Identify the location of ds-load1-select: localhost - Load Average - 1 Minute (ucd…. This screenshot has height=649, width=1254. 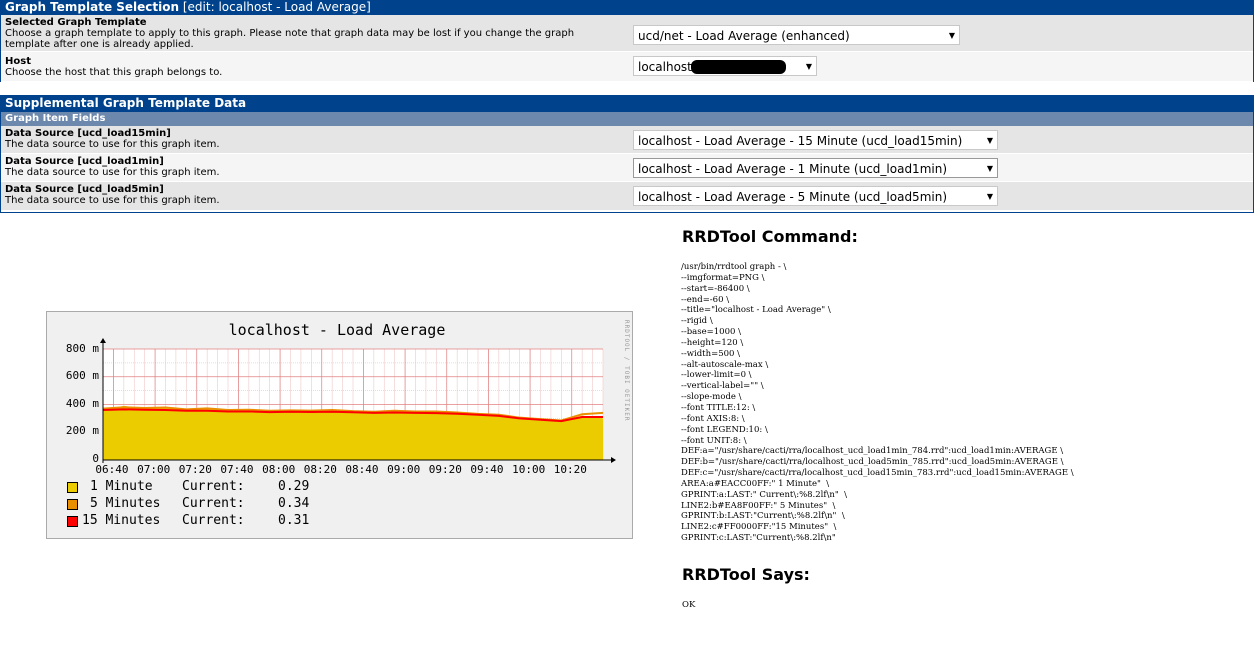
(815, 168).